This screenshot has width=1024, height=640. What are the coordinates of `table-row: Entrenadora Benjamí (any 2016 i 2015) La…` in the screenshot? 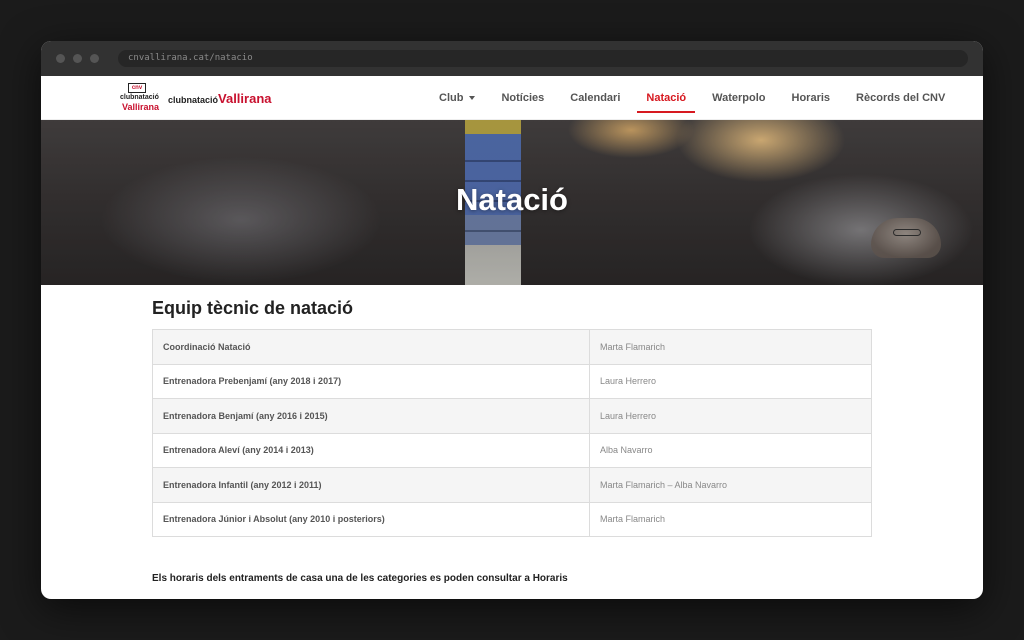 It's located at (512, 416).